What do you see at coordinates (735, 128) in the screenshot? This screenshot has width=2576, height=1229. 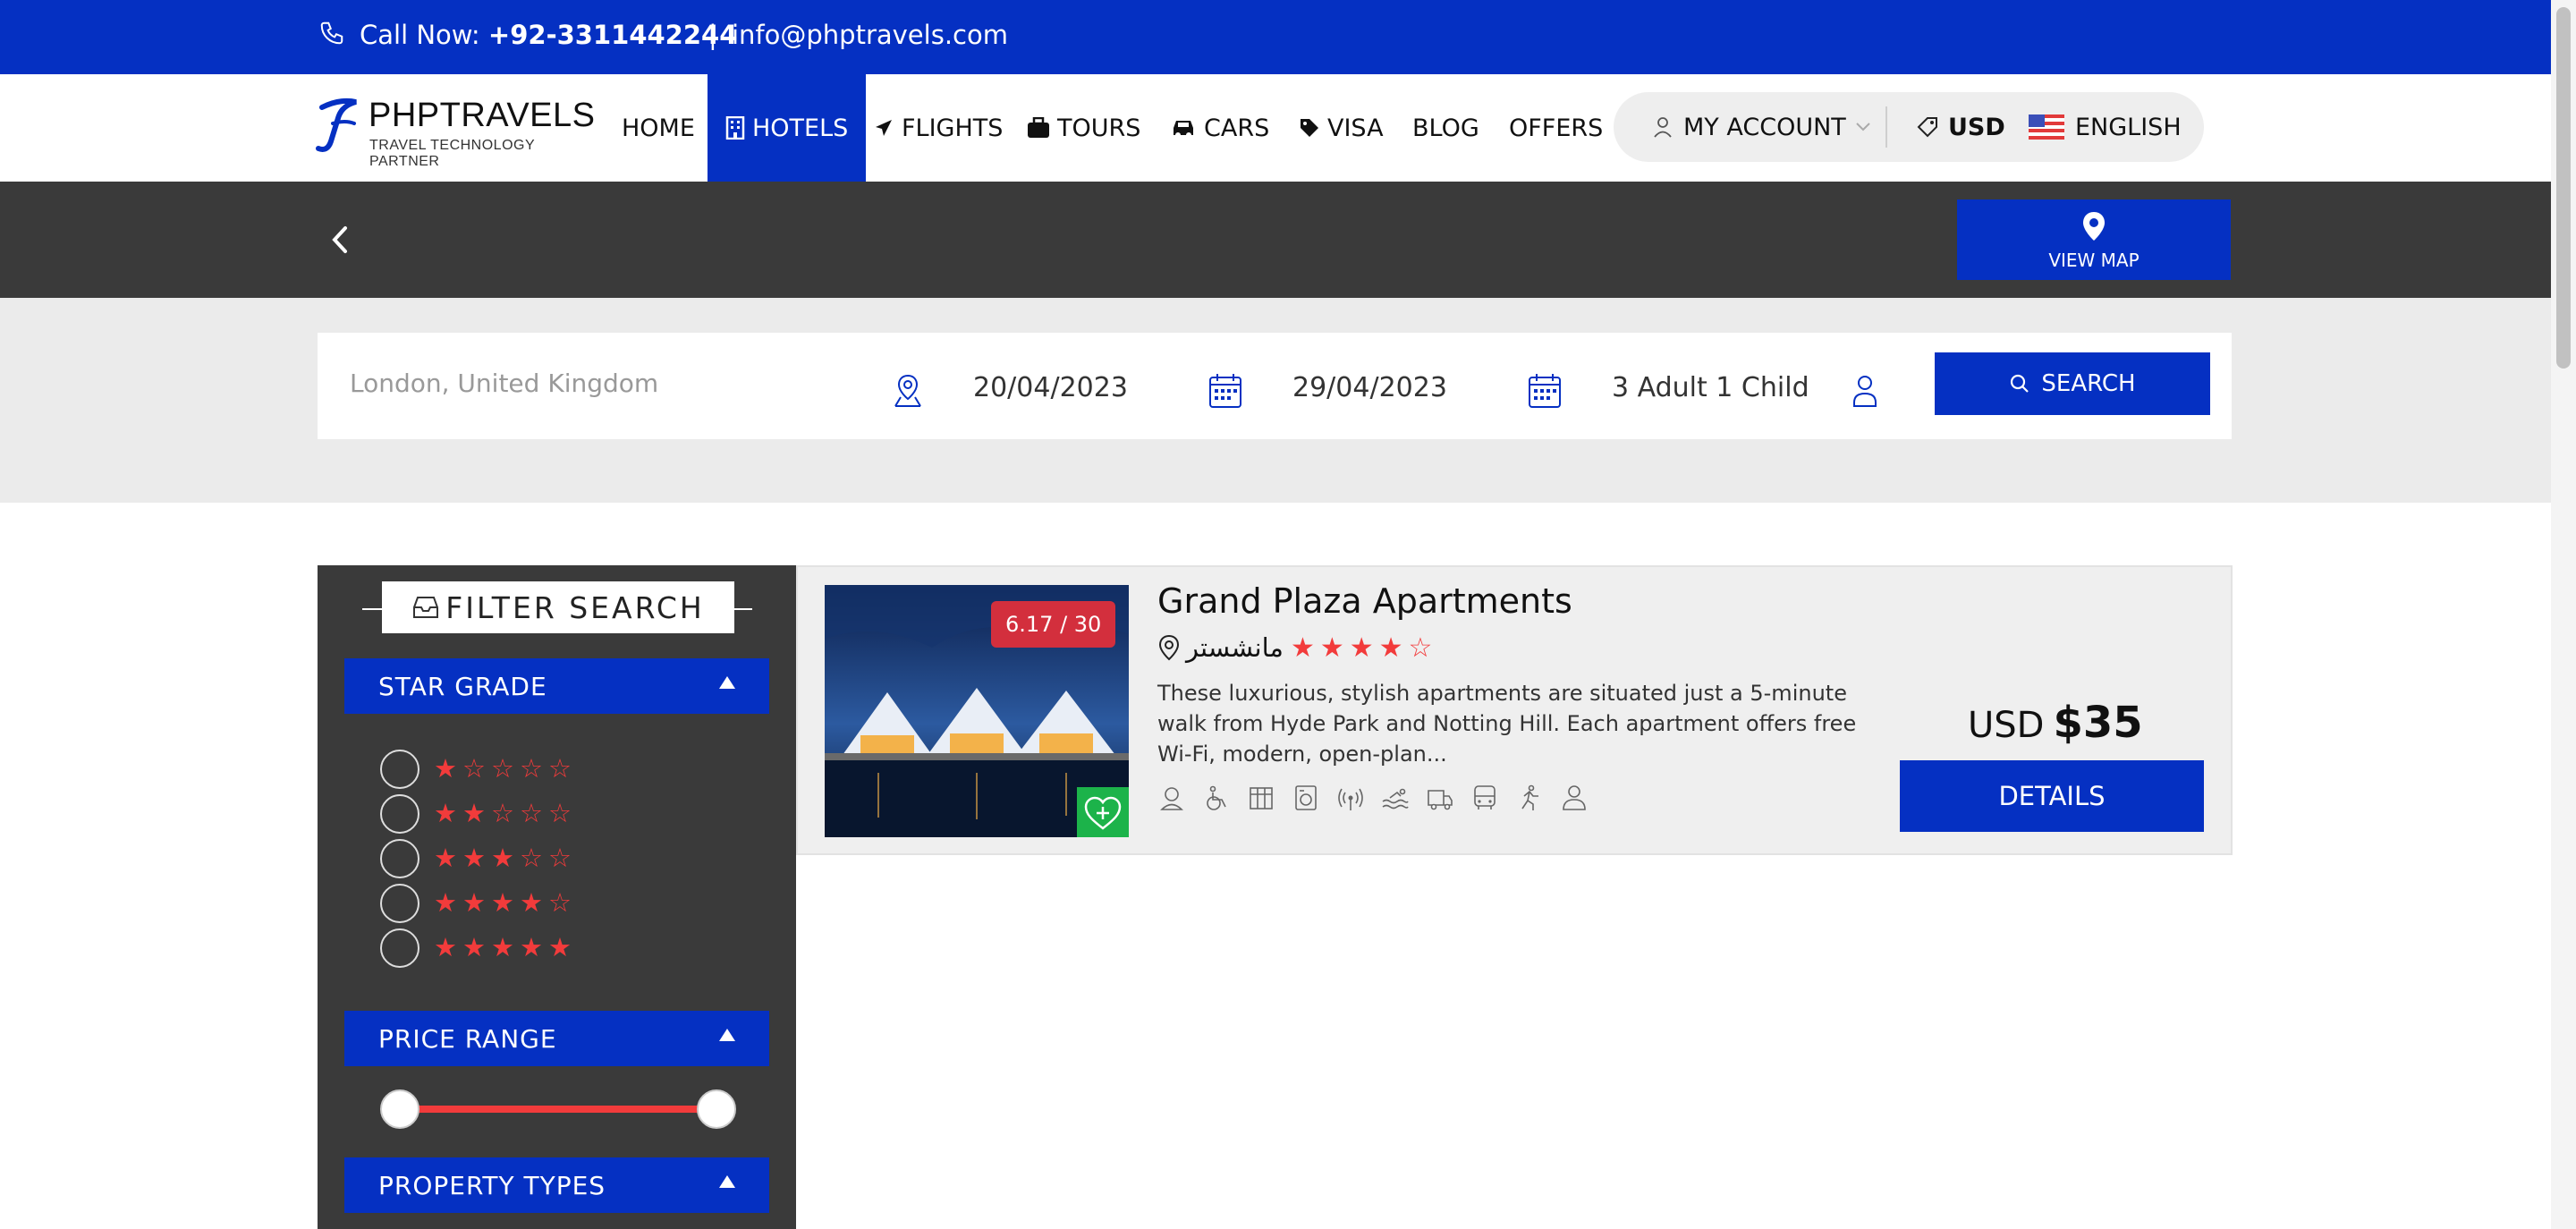 I see `building-icon` at bounding box center [735, 128].